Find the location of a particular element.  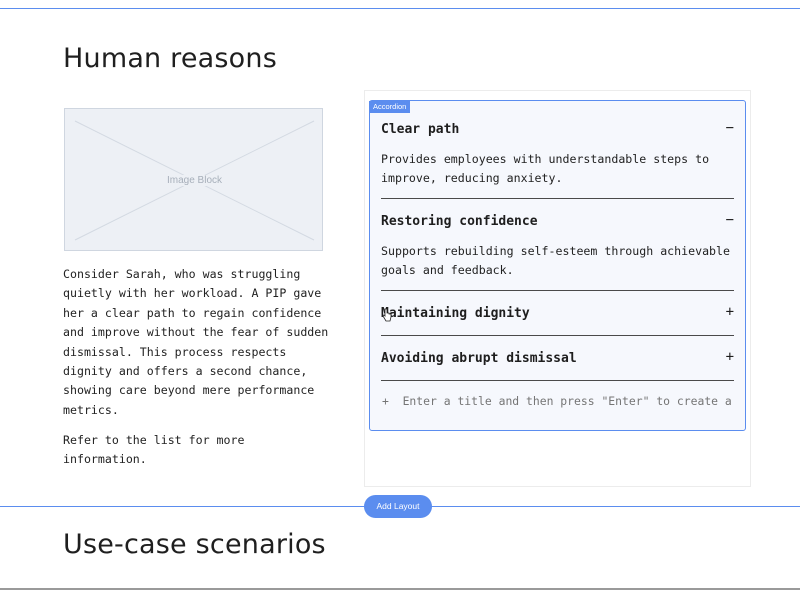

accordion-header: Maintaining dignity + is located at coordinates (557, 315).